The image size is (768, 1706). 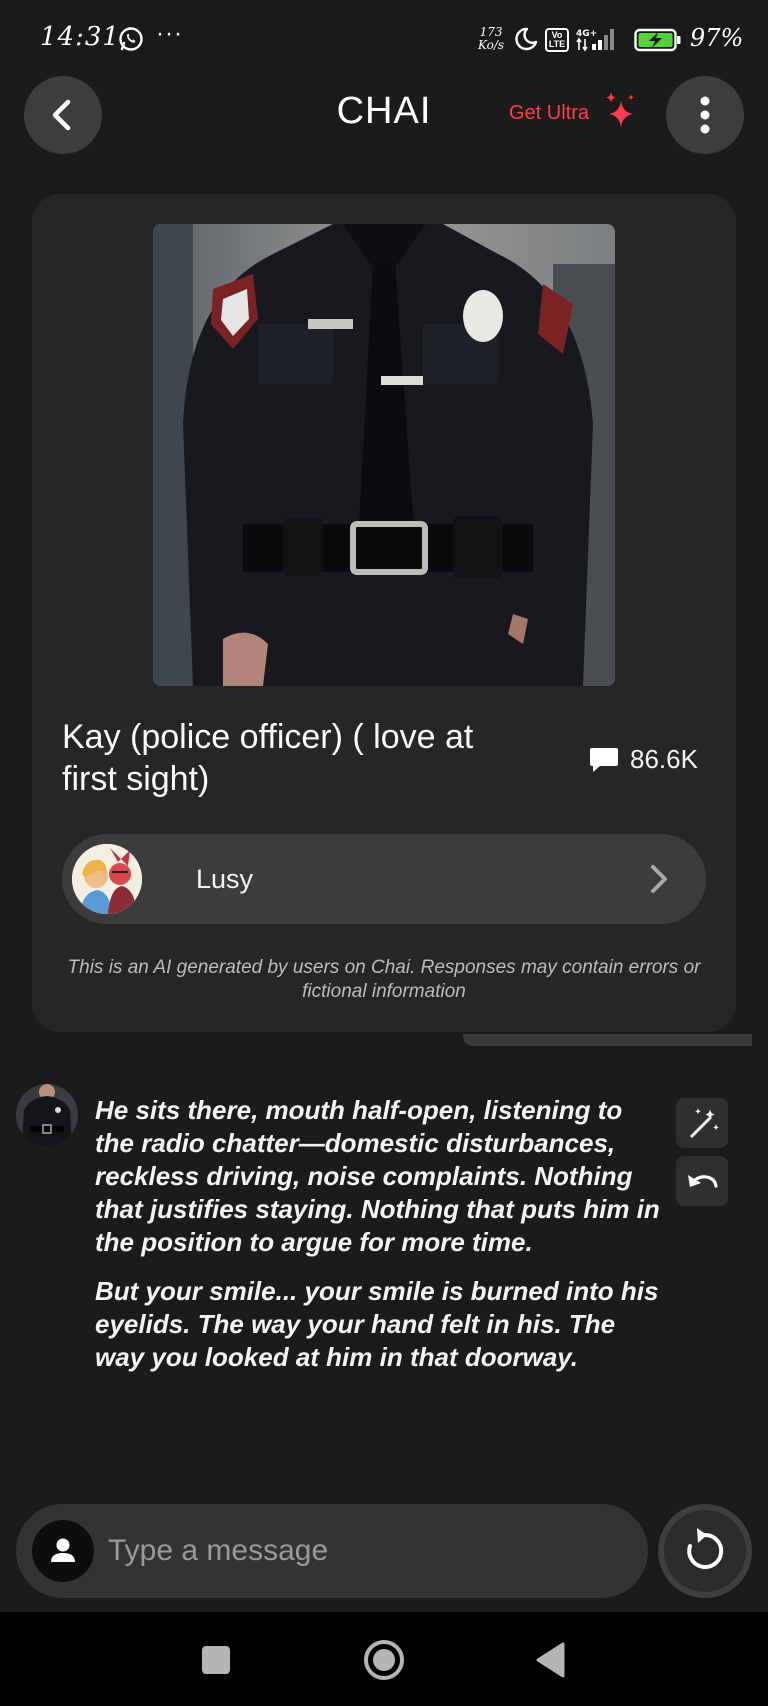 What do you see at coordinates (607, 1040) in the screenshot?
I see `scroll-indicator` at bounding box center [607, 1040].